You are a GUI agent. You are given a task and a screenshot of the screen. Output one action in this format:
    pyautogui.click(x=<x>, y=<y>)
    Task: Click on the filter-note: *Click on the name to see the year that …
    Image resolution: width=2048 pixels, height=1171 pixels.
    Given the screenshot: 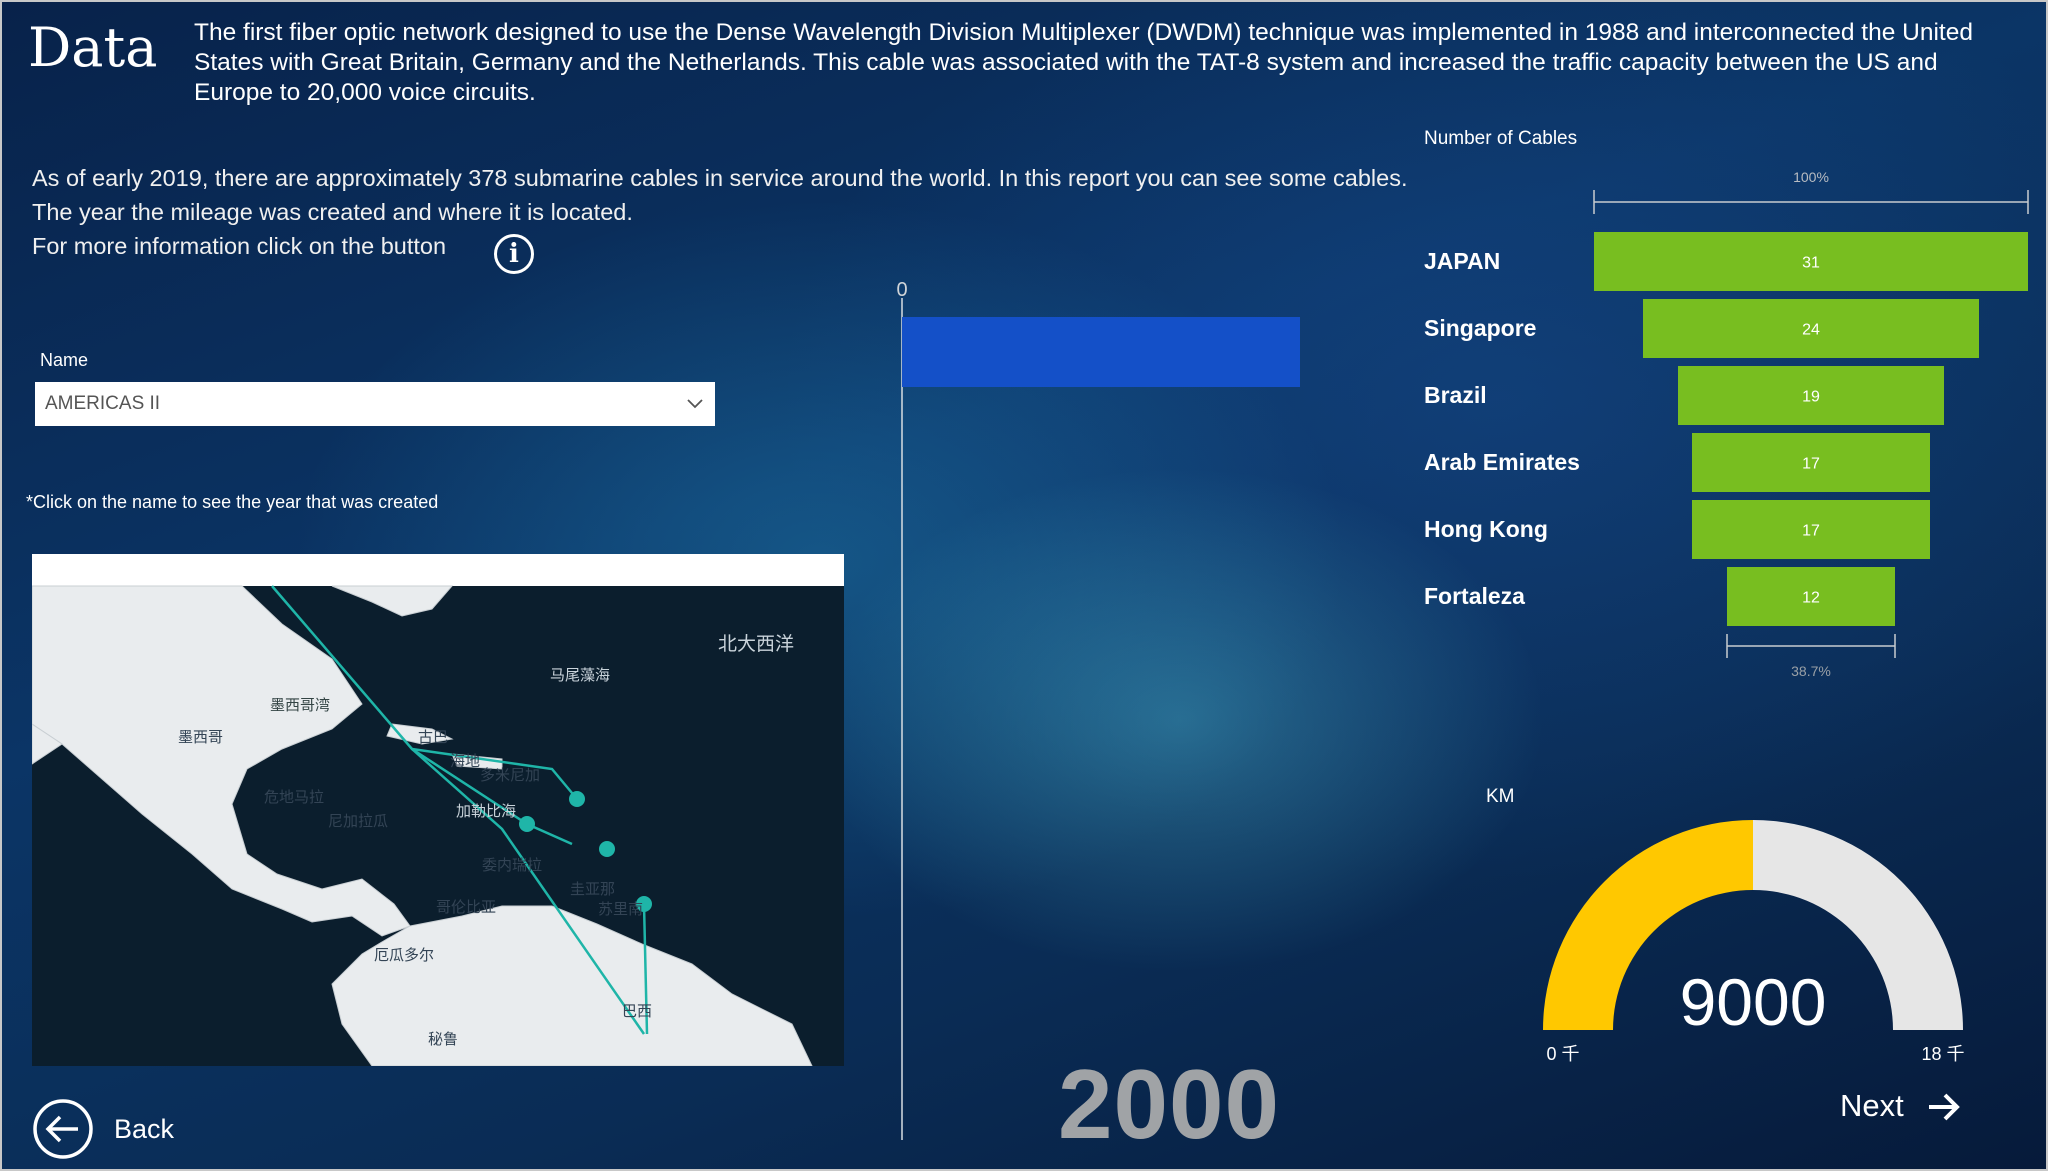 What is the action you would take?
    pyautogui.click(x=232, y=502)
    